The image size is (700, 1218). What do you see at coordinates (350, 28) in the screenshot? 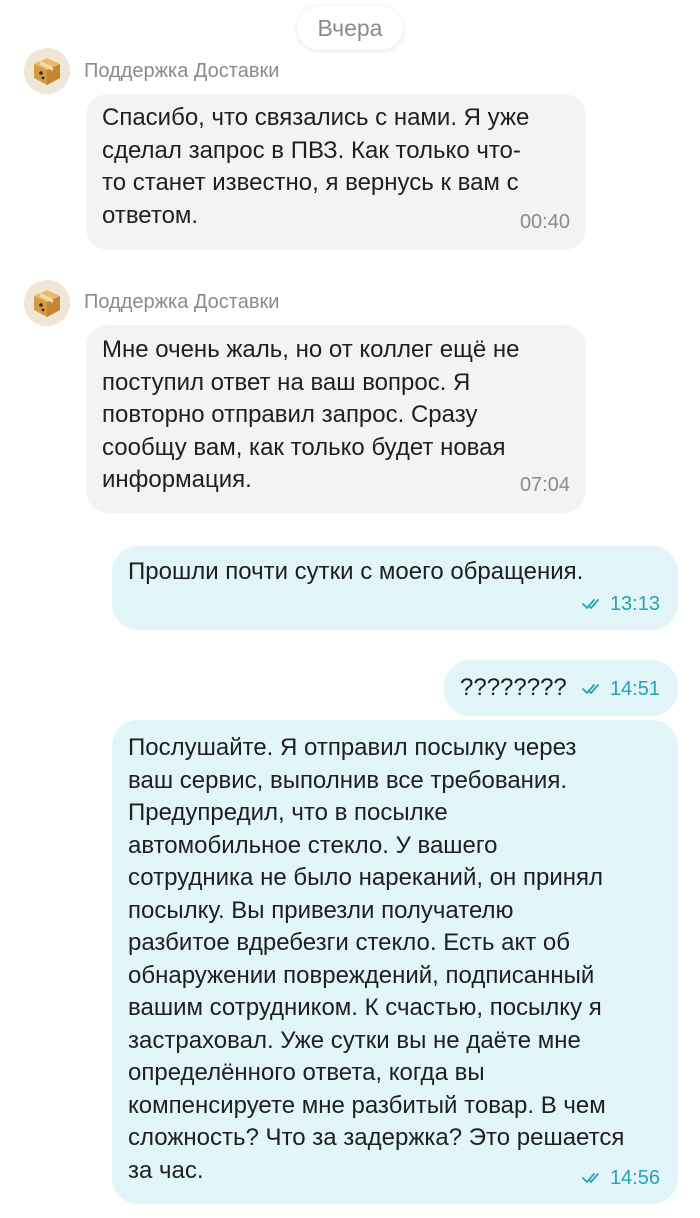
I see `date-separator: Вчера` at bounding box center [350, 28].